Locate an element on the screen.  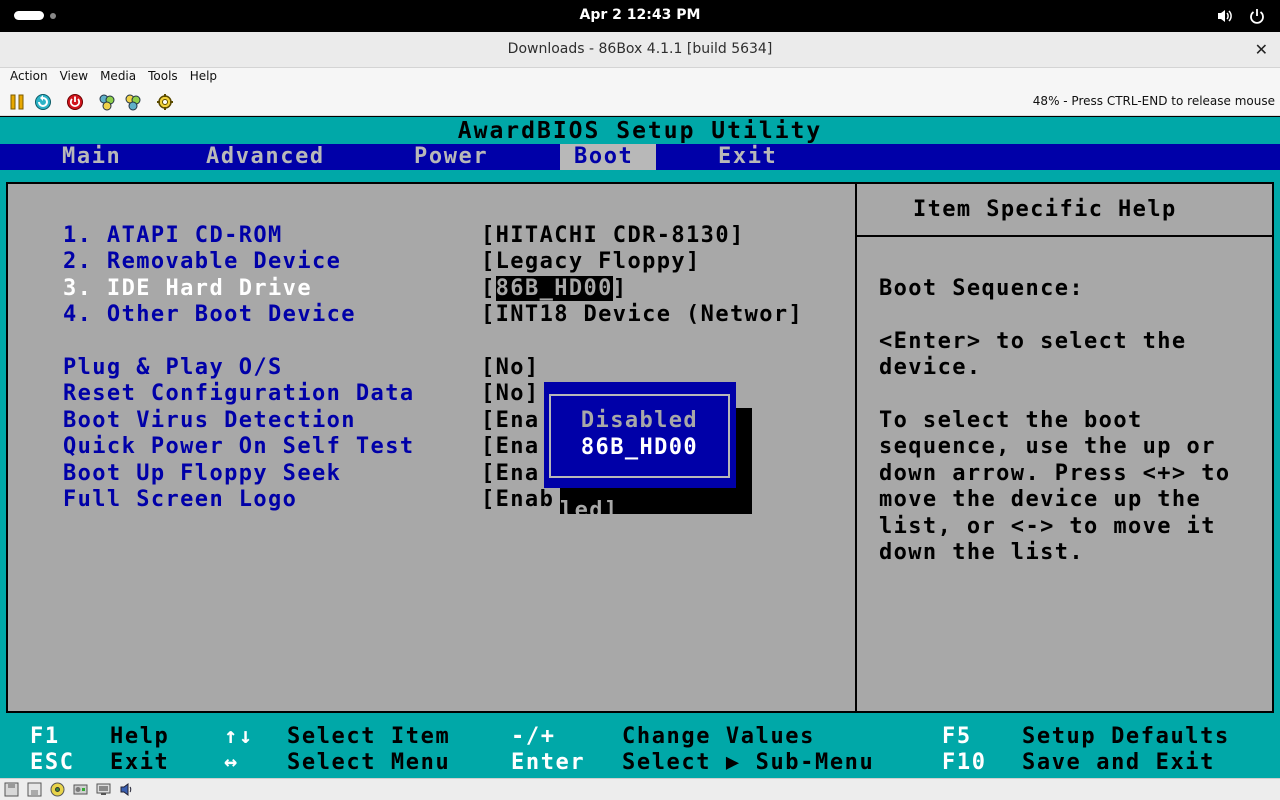
popup-frame: Disabled 86B_HD00 is located at coordinates (639, 436).